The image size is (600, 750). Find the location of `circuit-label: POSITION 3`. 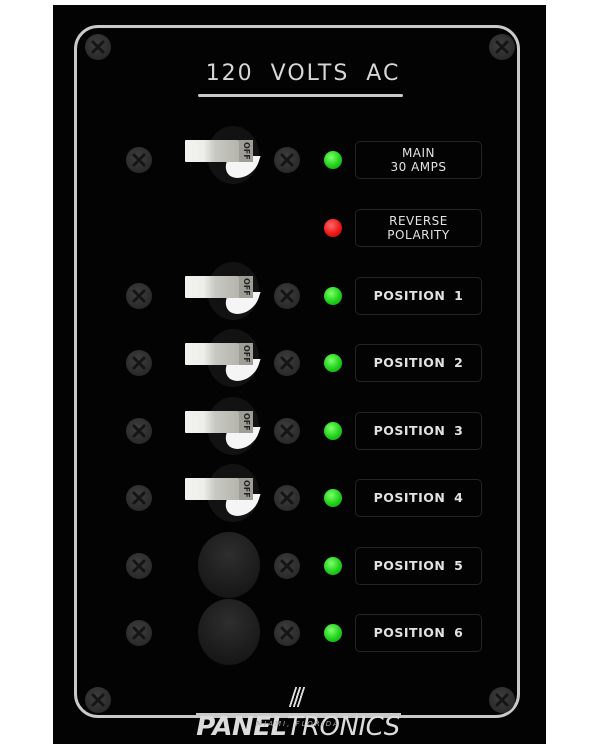

circuit-label: POSITION 3 is located at coordinates (418, 431).